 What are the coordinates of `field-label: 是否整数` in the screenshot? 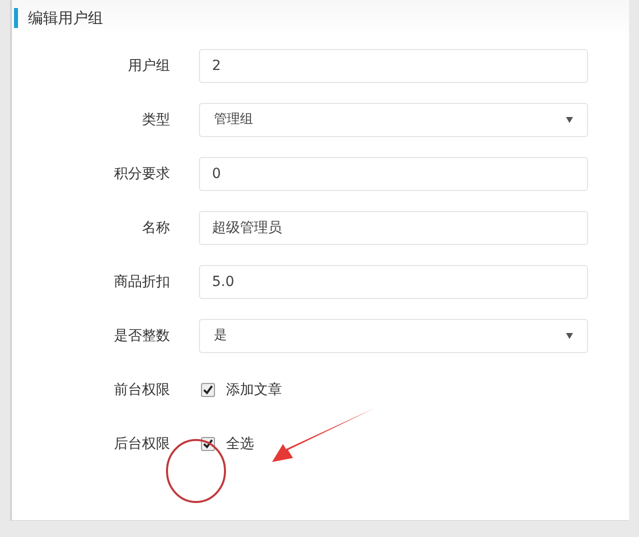 It's located at (141, 336).